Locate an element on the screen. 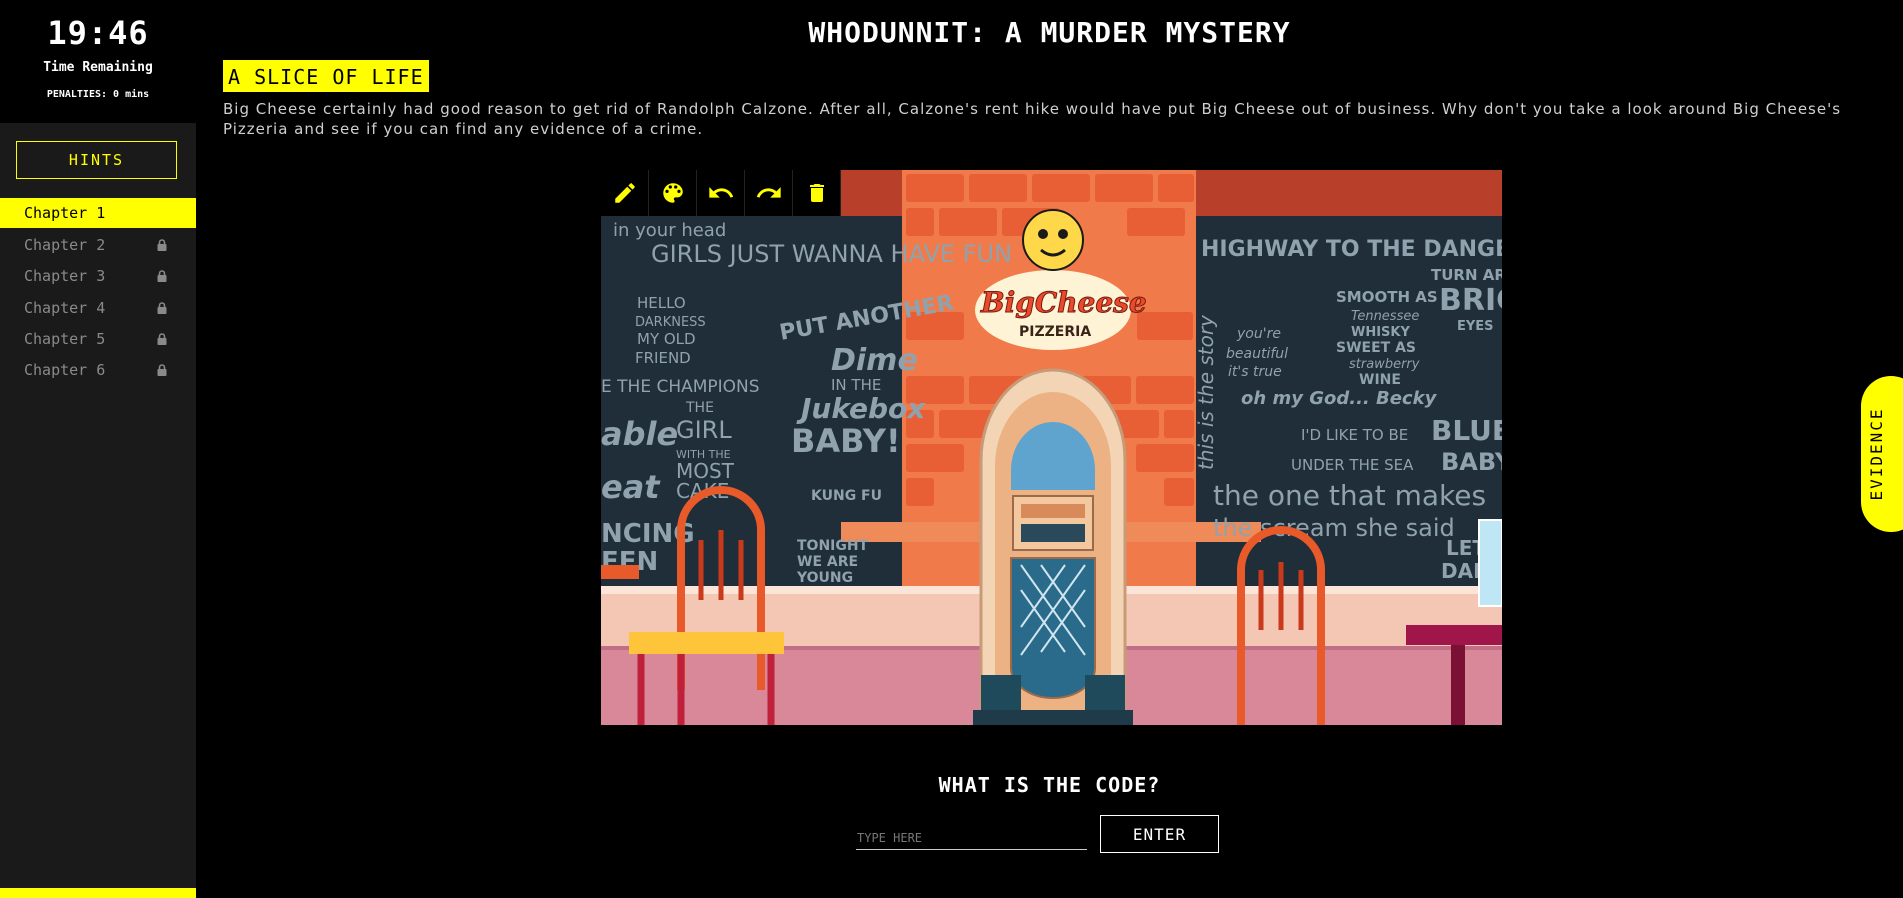 Image resolution: width=1903 pixels, height=898 pixels. logo-subtext: PIZZERIA is located at coordinates (1055, 332).